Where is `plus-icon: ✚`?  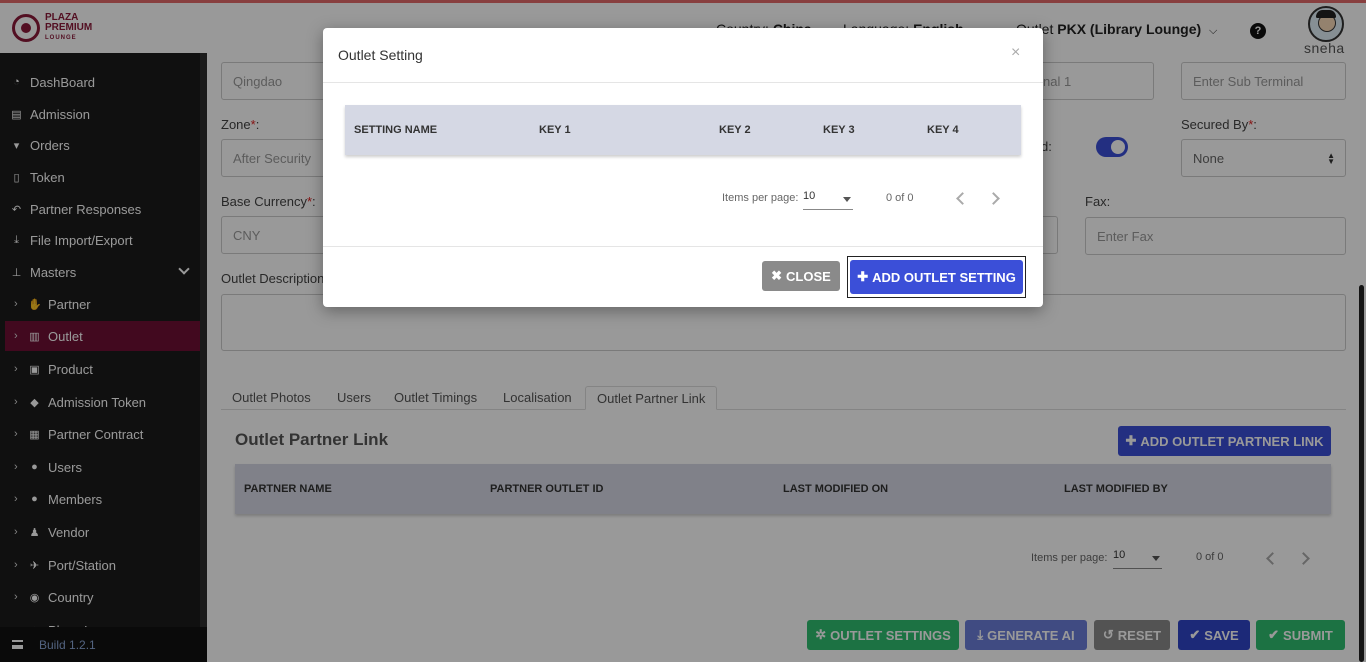 plus-icon: ✚ is located at coordinates (863, 276).